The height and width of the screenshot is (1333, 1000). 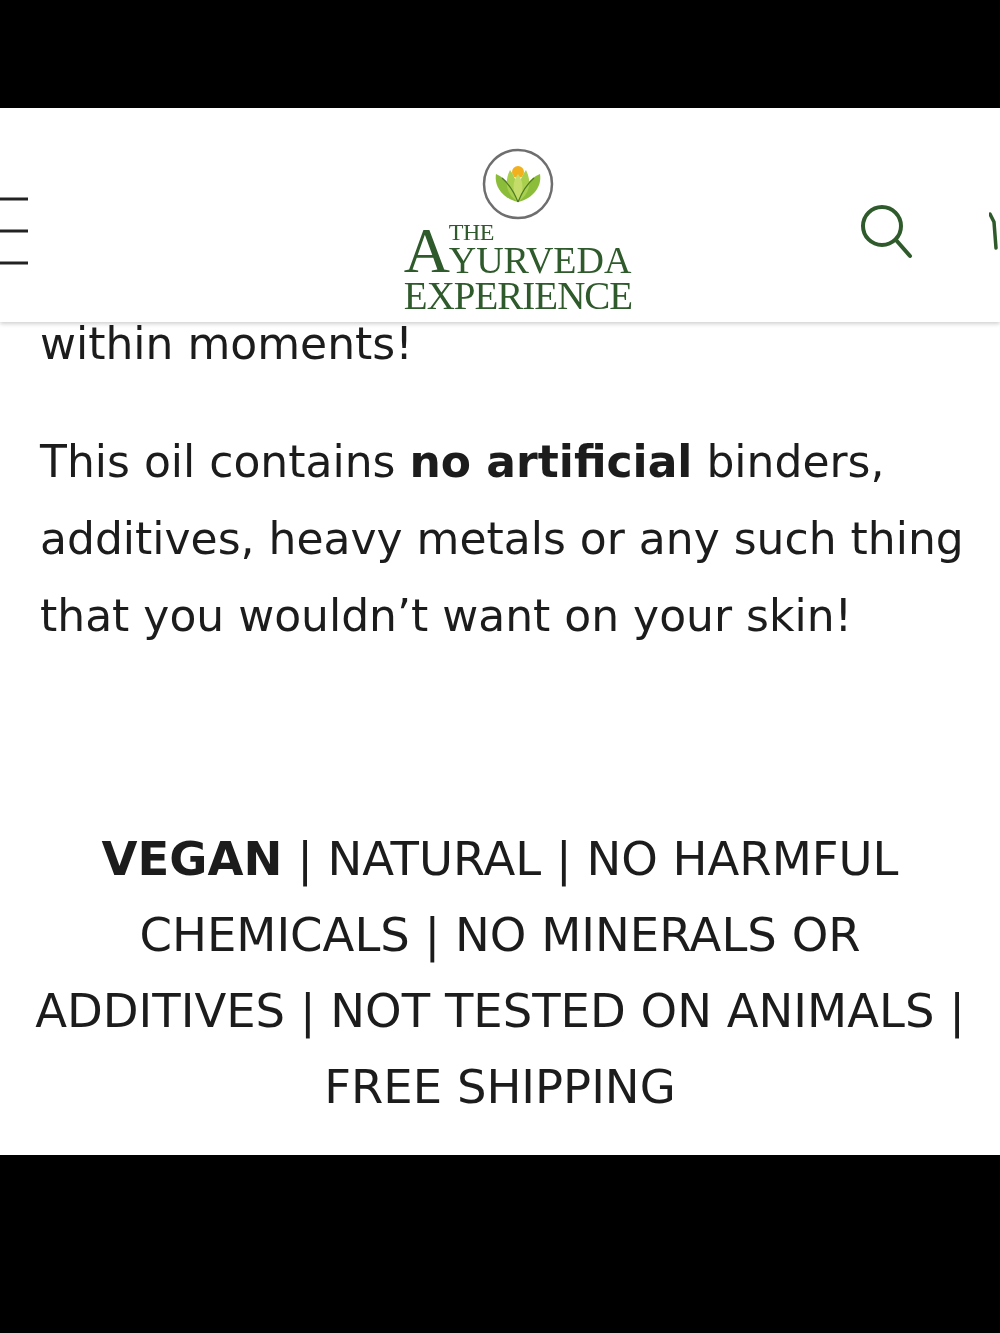 I want to click on logo-title: YURVEDA, so click(x=540, y=259).